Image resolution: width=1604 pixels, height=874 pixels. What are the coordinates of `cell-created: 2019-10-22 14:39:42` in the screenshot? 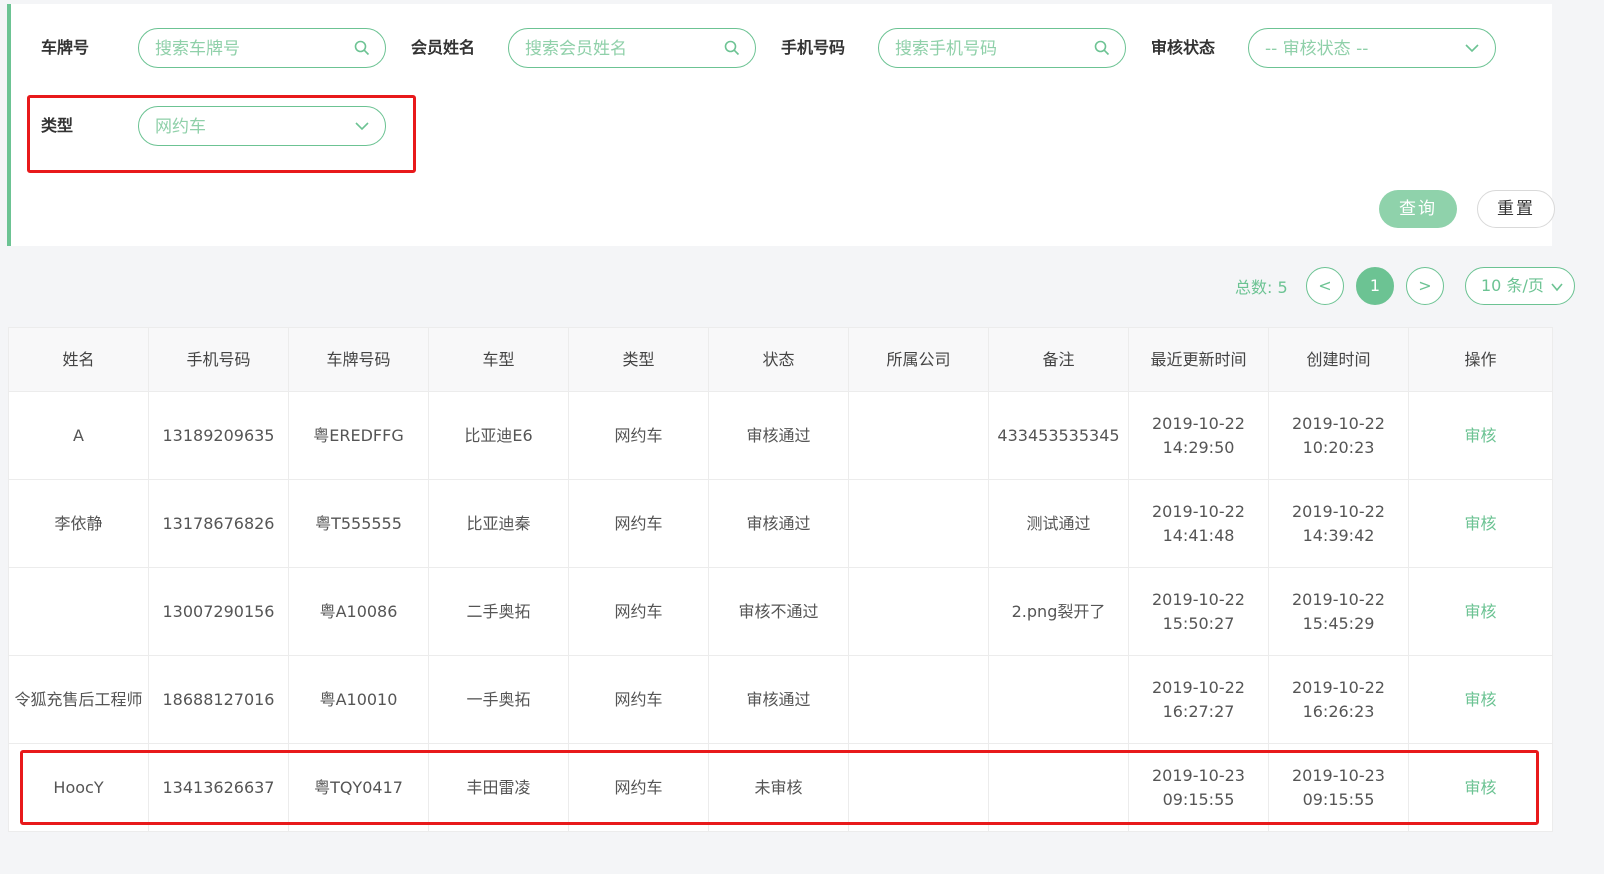 It's located at (1338, 523).